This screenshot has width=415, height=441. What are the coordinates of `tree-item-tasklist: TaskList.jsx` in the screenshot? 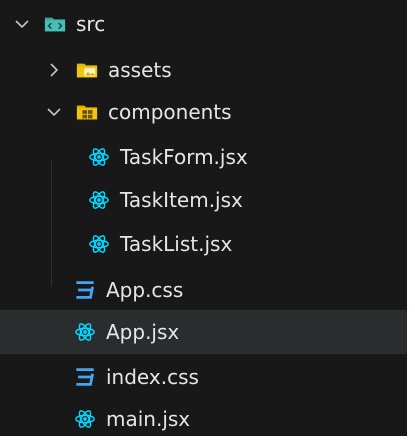 It's located at (203, 244).